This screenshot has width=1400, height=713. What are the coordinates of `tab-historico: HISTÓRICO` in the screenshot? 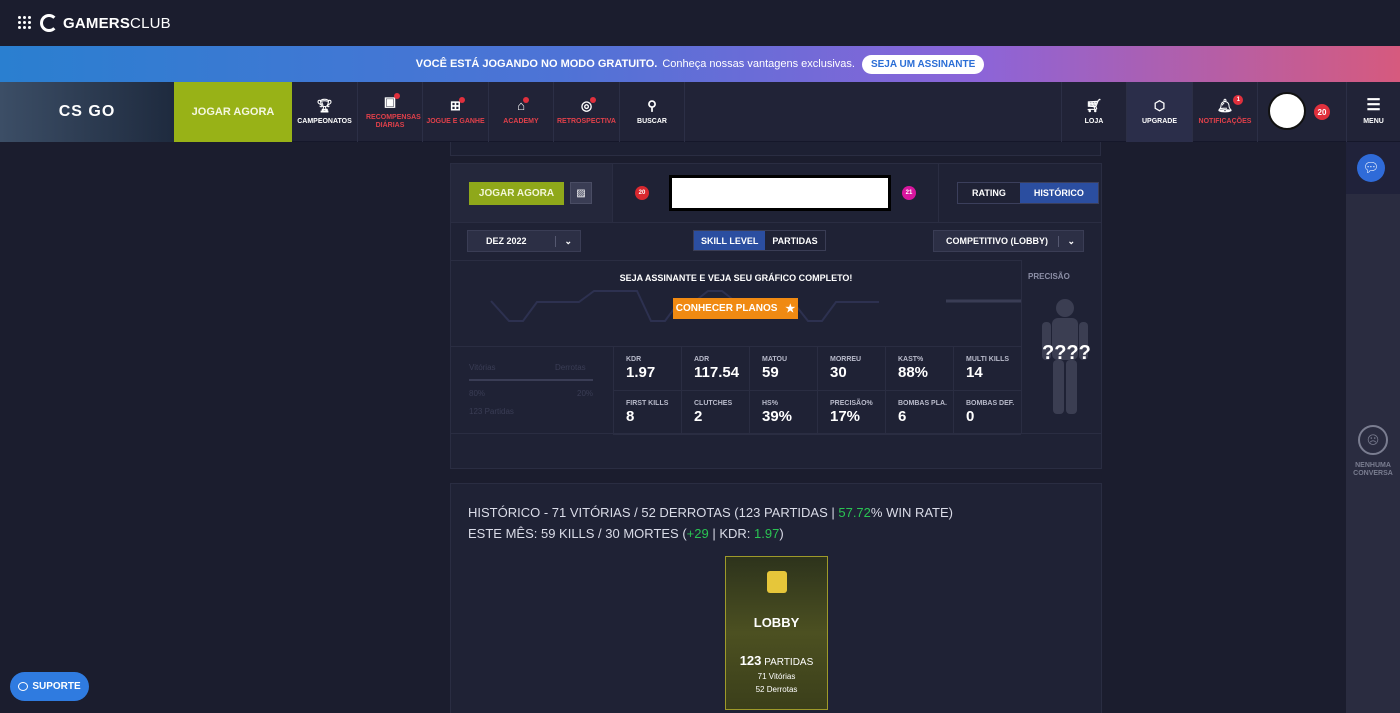 It's located at (1058, 193).